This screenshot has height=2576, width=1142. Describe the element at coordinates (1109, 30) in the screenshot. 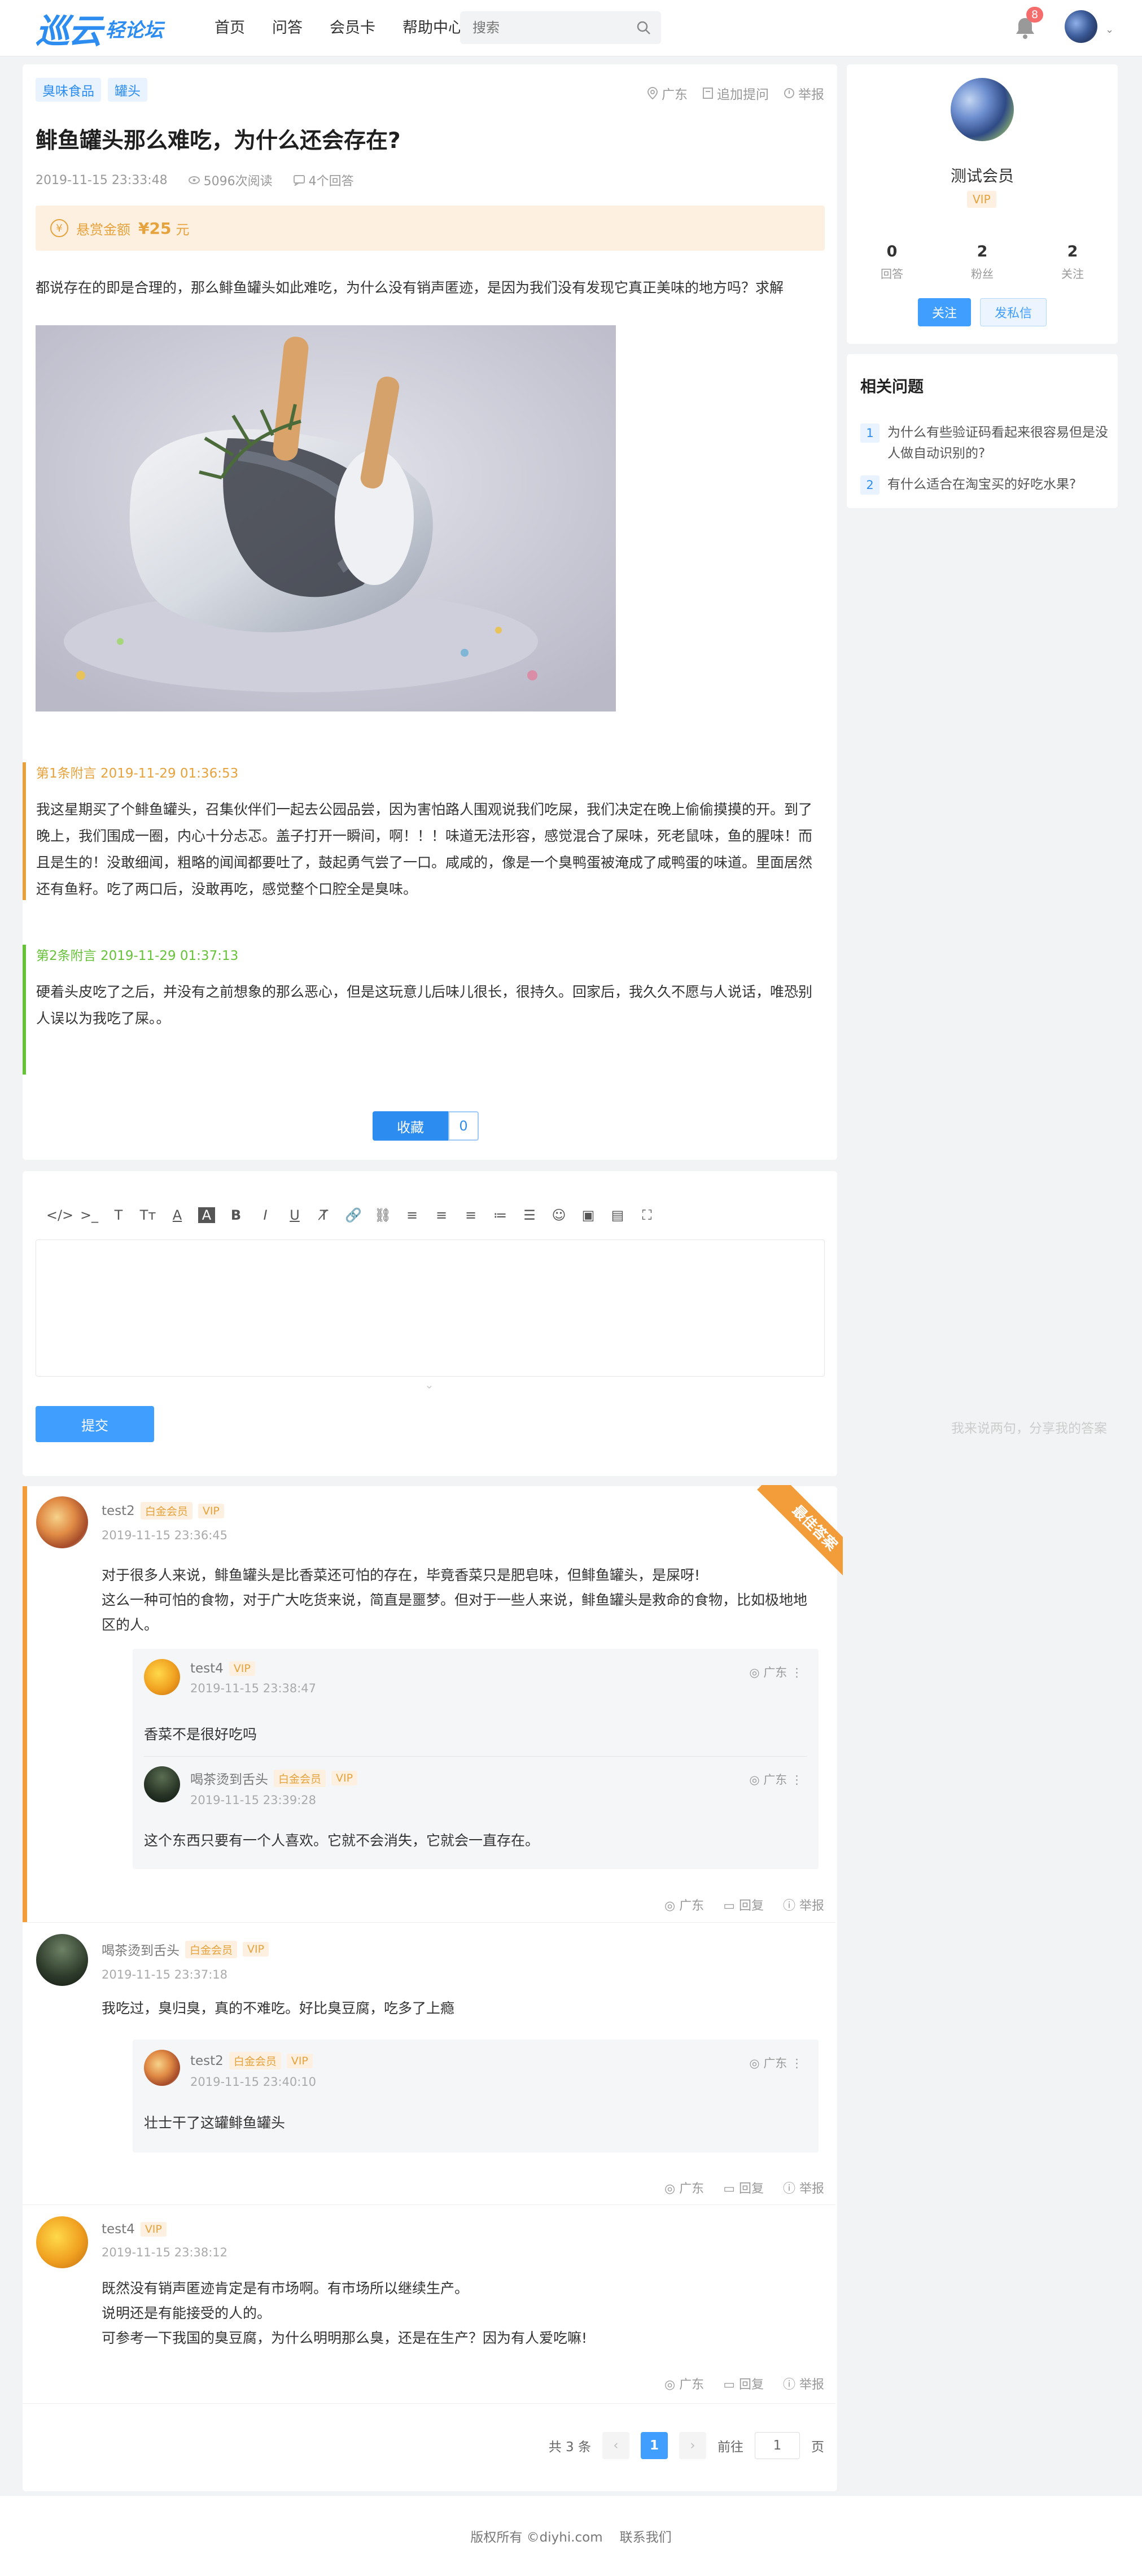

I see `chevron-down-icon: ⌄` at that location.